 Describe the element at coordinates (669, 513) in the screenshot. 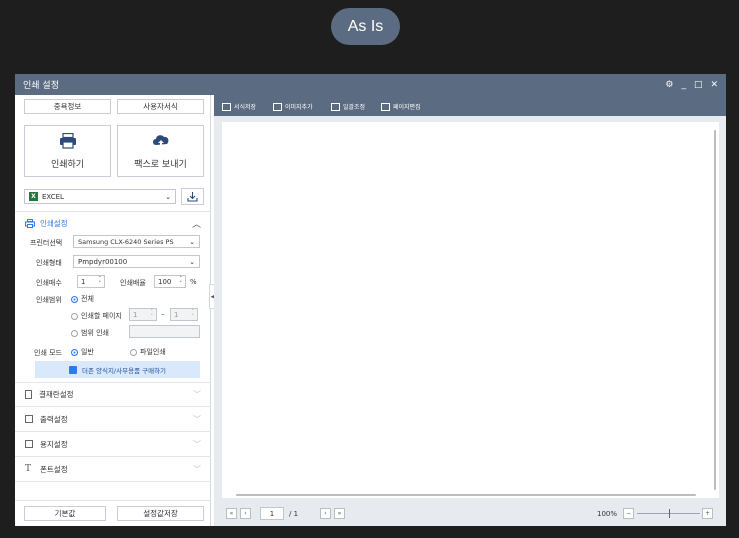

I see `zoom-slider-thumb` at that location.